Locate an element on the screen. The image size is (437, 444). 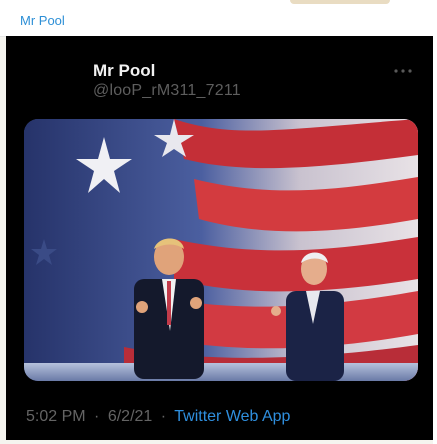
tweet-source-link: Twitter Web App is located at coordinates (232, 416).